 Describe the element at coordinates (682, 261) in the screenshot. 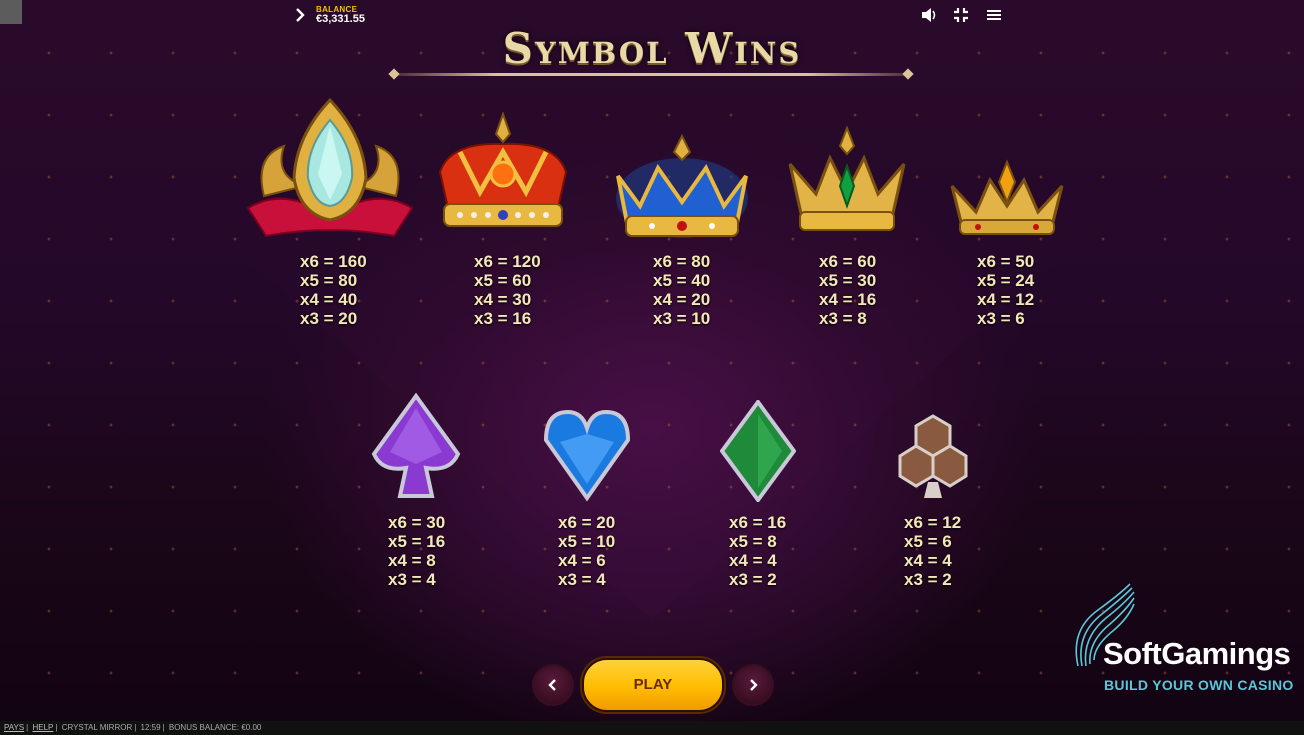

I see `pay-line: x6 = 80` at that location.